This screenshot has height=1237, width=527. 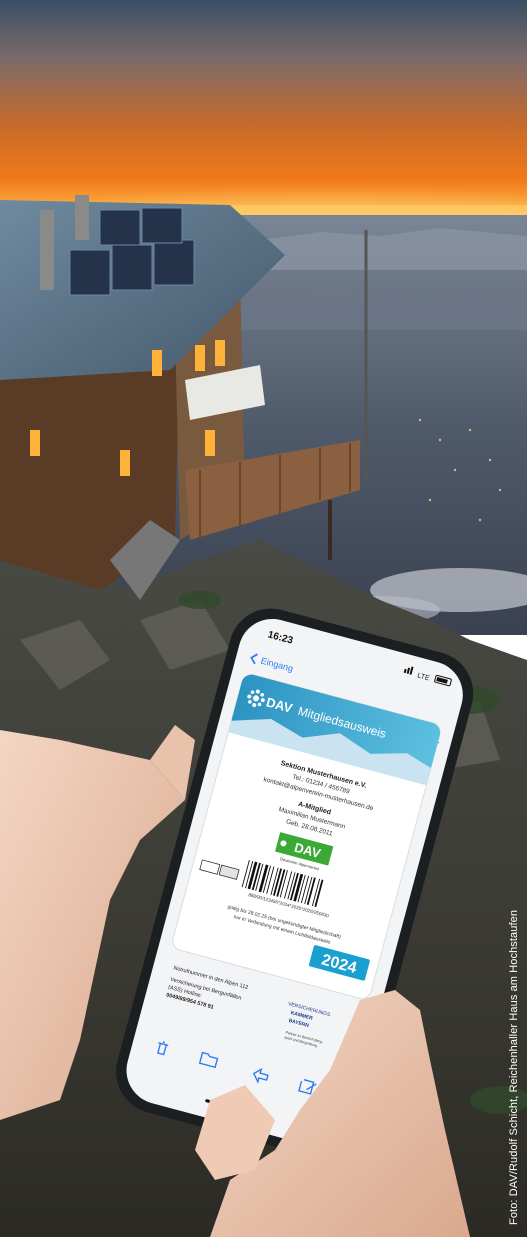 What do you see at coordinates (383, 310) in the screenshot?
I see `mid-ridge` at bounding box center [383, 310].